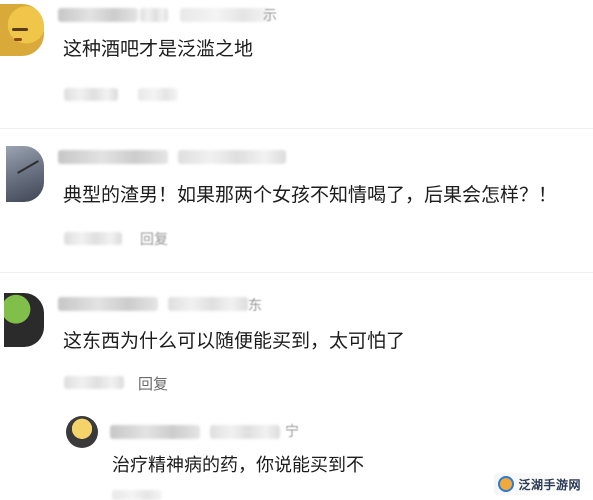 The height and width of the screenshot is (500, 593). I want to click on comment-text: 这东西为什么可以随便能买到，太可怕了, so click(234, 341).